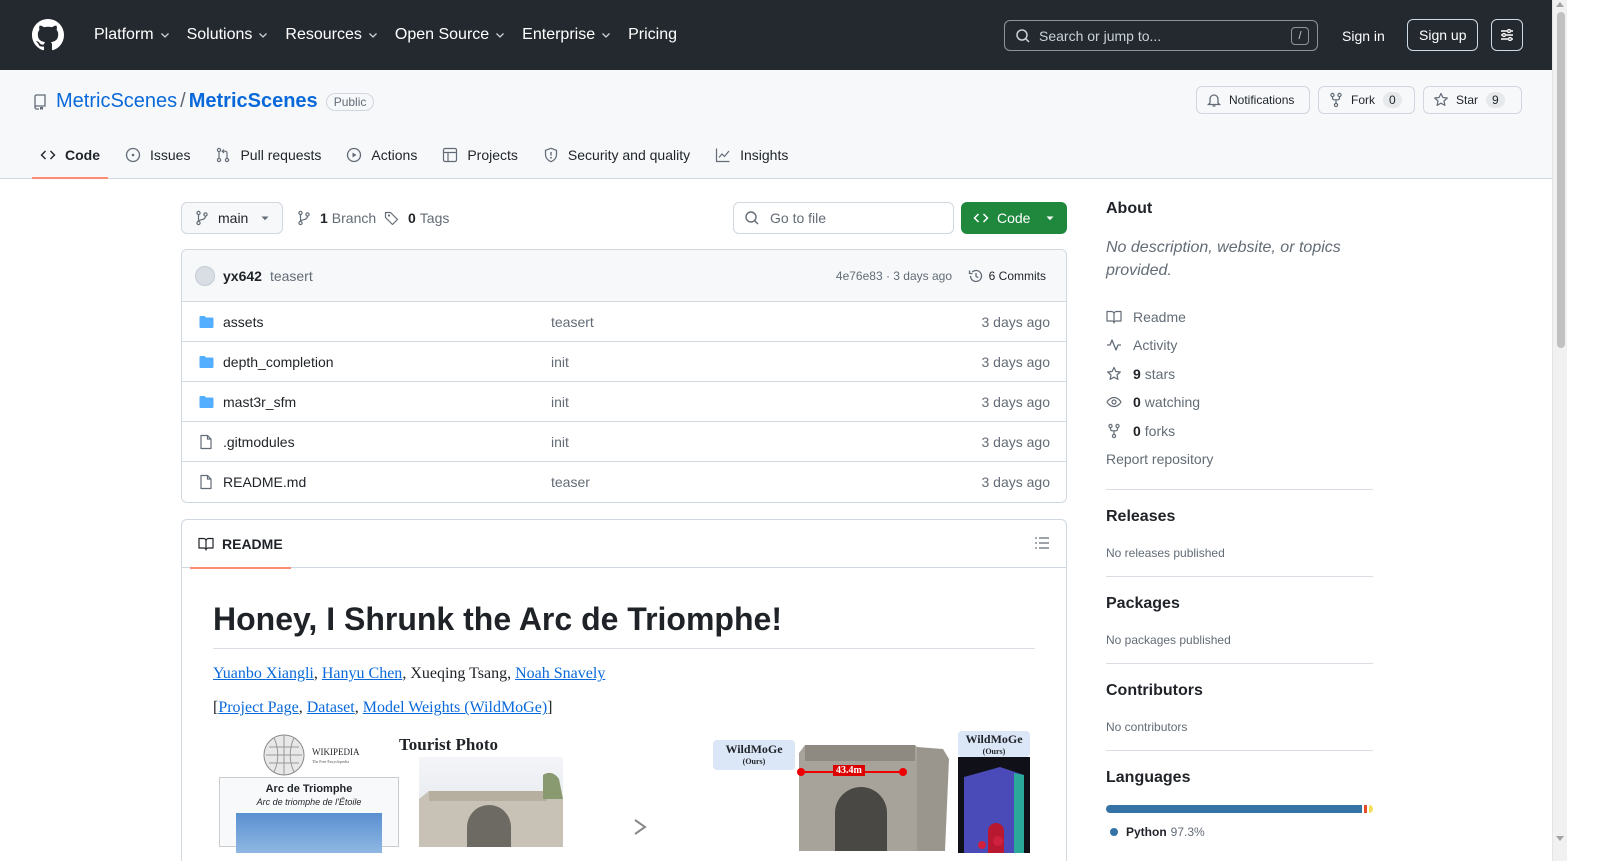 The width and height of the screenshot is (1600, 861). What do you see at coordinates (875, 796) in the screenshot?
I see `point-cloud-arch` at bounding box center [875, 796].